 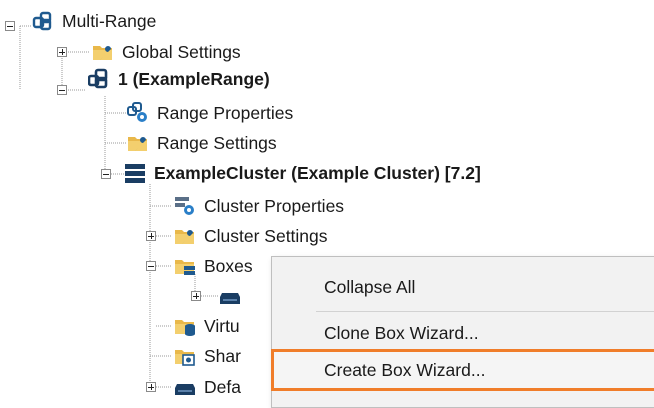 What do you see at coordinates (106, 174) in the screenshot?
I see `collapse-cluster-button` at bounding box center [106, 174].